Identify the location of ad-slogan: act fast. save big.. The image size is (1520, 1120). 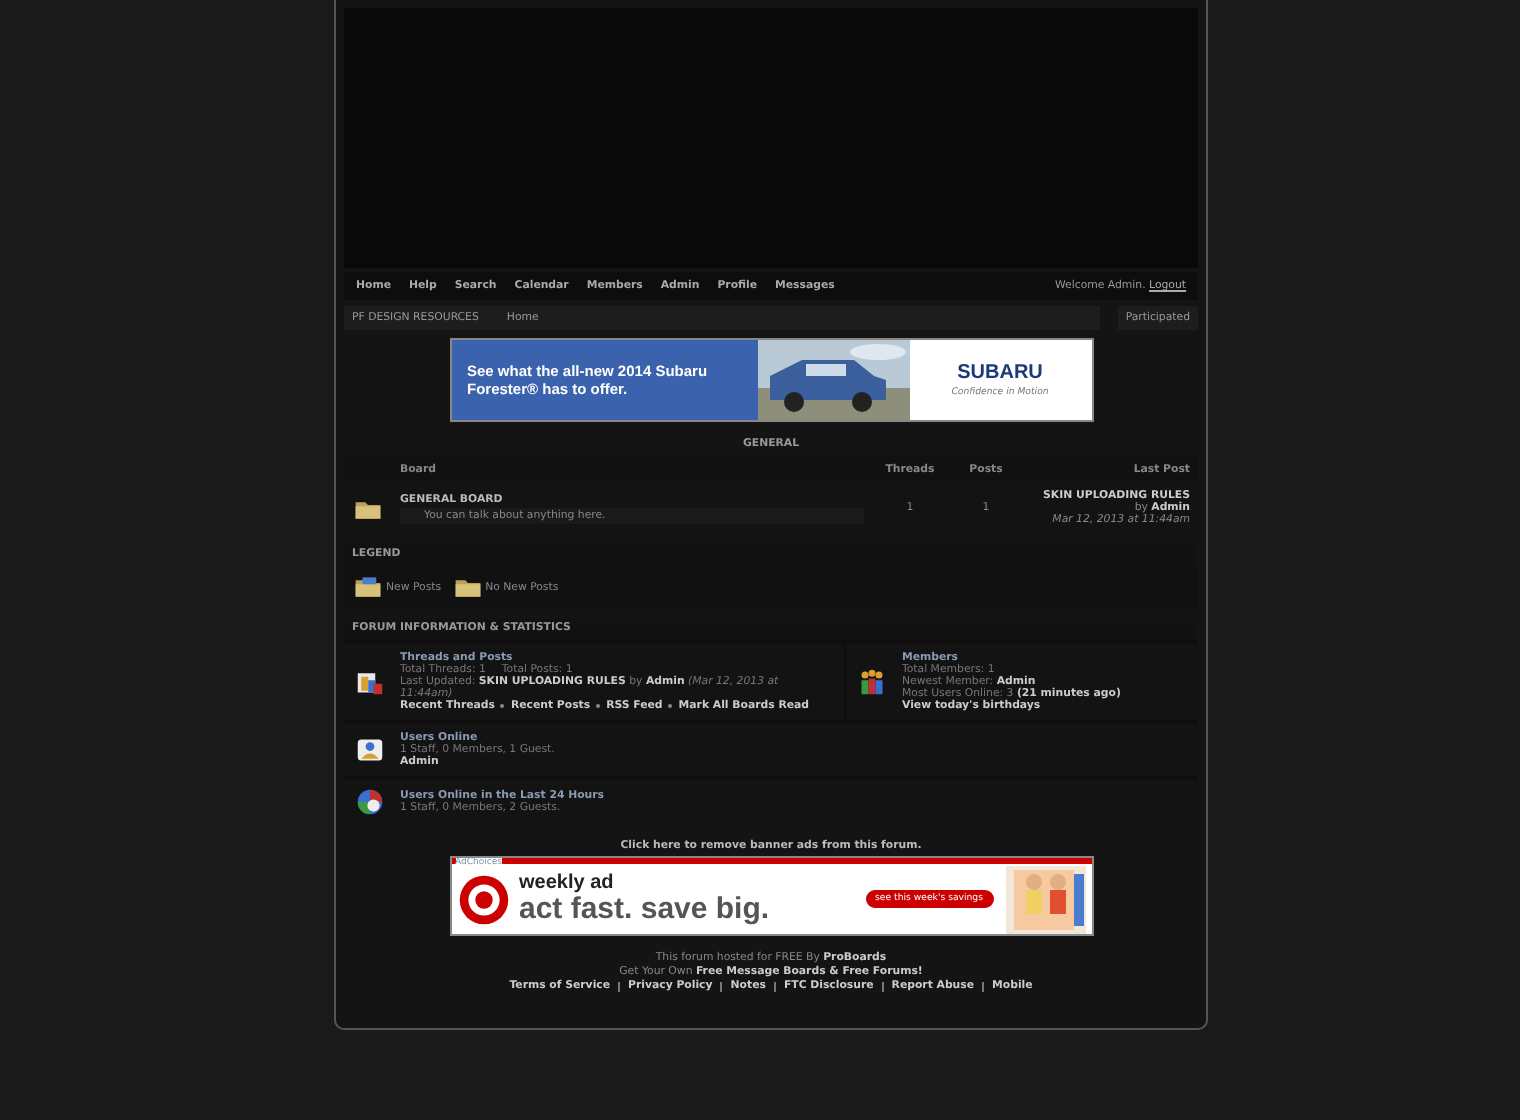
(644, 909).